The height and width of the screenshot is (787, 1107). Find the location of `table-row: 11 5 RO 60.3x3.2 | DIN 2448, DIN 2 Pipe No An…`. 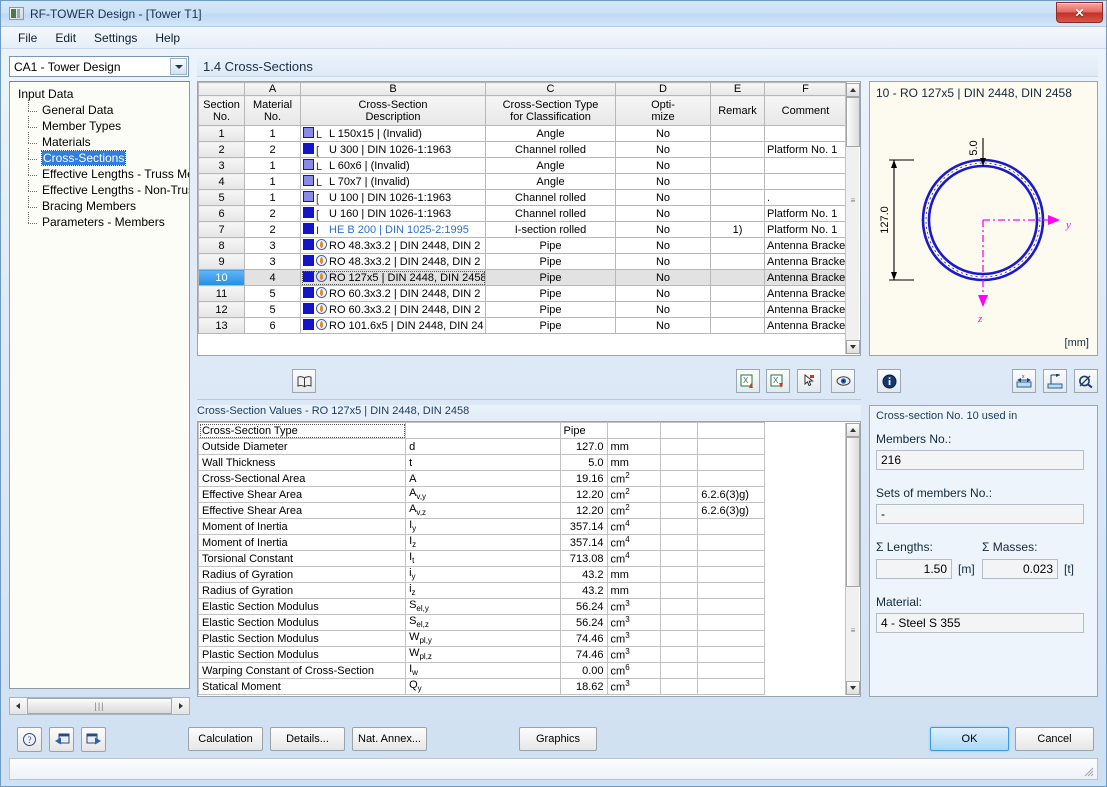

table-row: 11 5 RO 60.3x3.2 | DIN 2448, DIN 2 Pipe No An… is located at coordinates (522, 293).